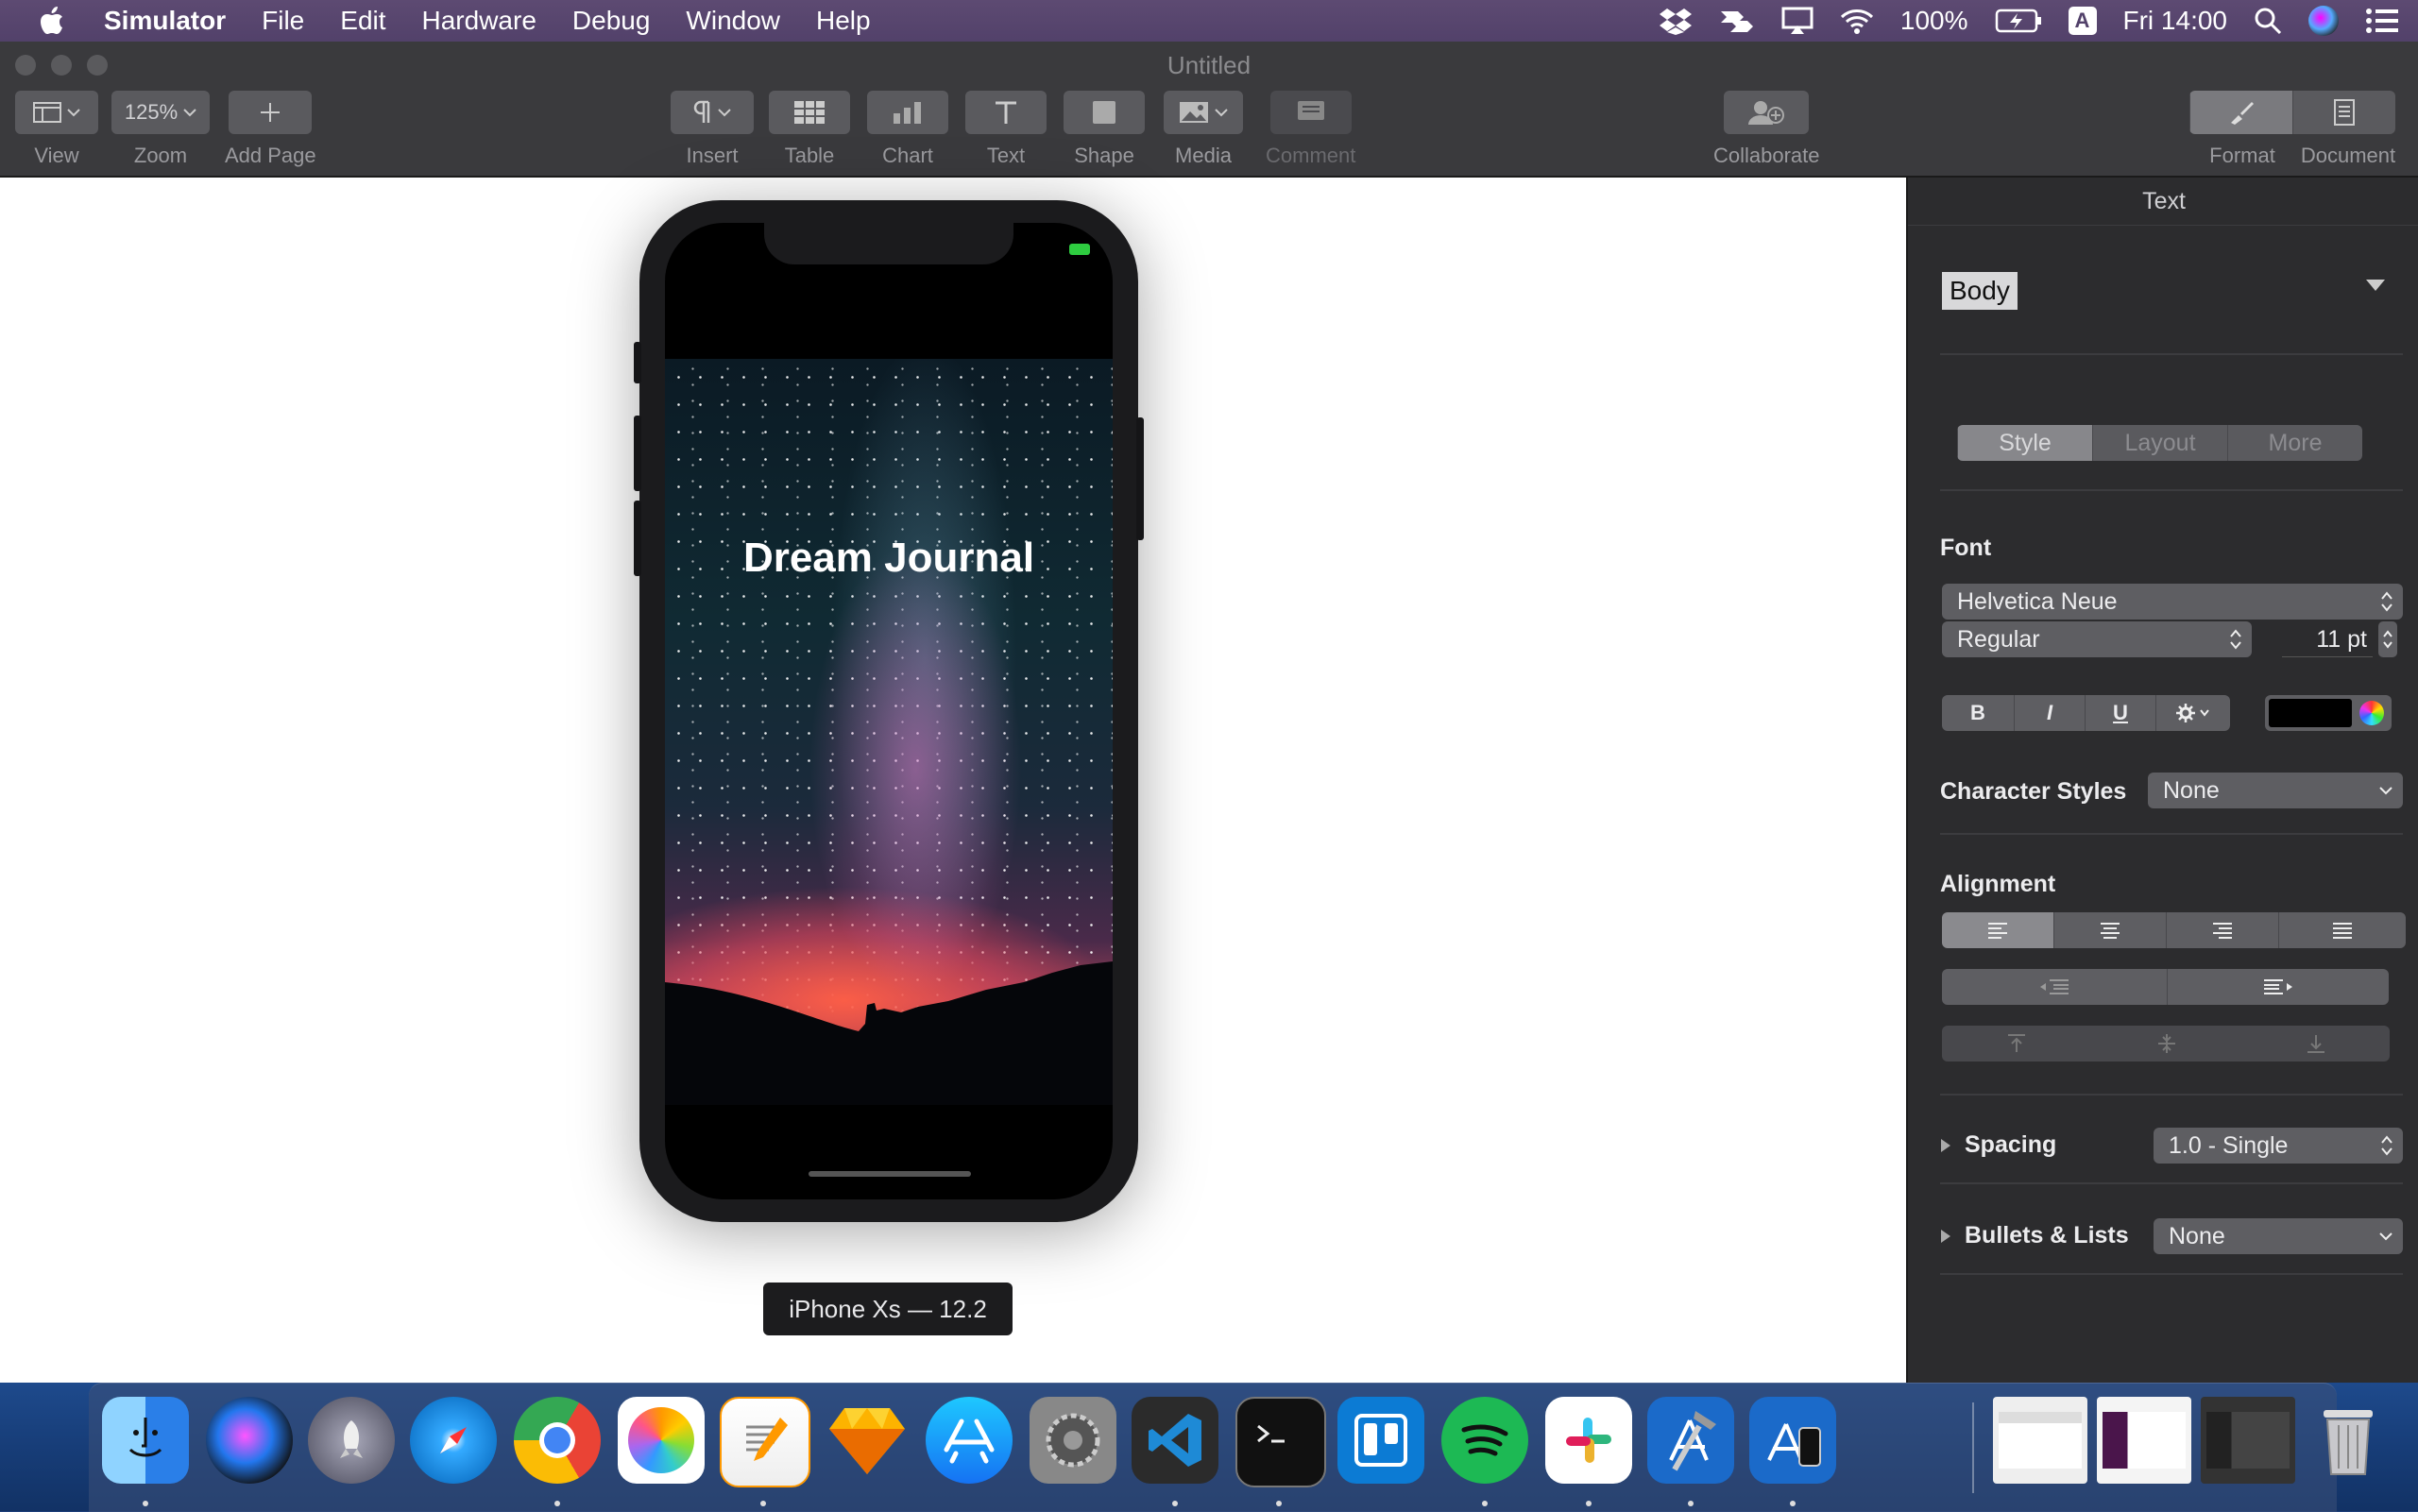 The image size is (2418, 1512). What do you see at coordinates (765, 1442) in the screenshot?
I see `pages-icon` at bounding box center [765, 1442].